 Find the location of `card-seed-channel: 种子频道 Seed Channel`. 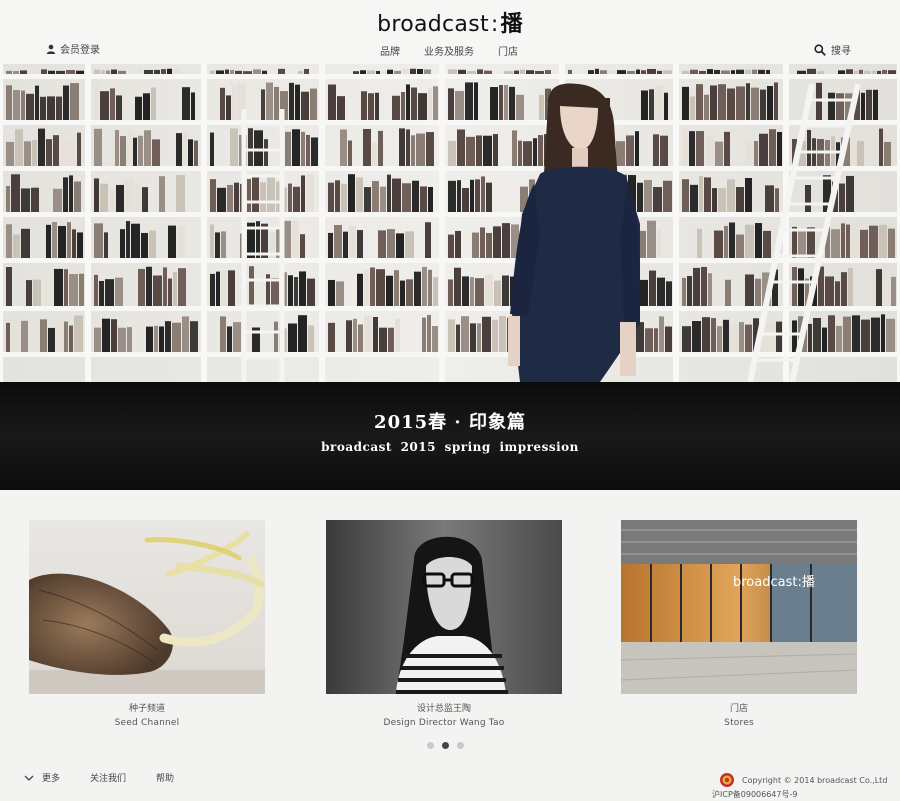

card-seed-channel: 种子频道 Seed Channel is located at coordinates (147, 624).